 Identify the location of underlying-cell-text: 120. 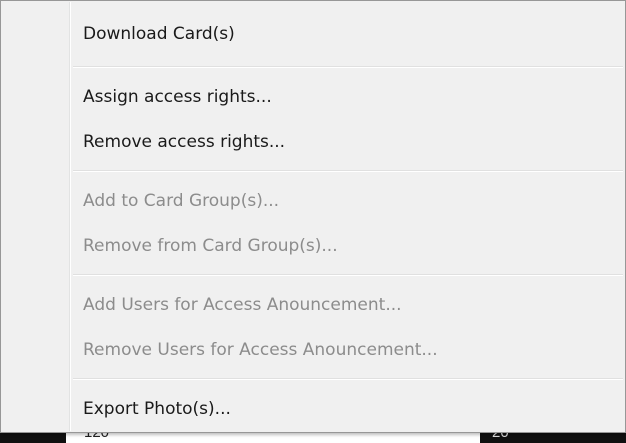
(96, 437).